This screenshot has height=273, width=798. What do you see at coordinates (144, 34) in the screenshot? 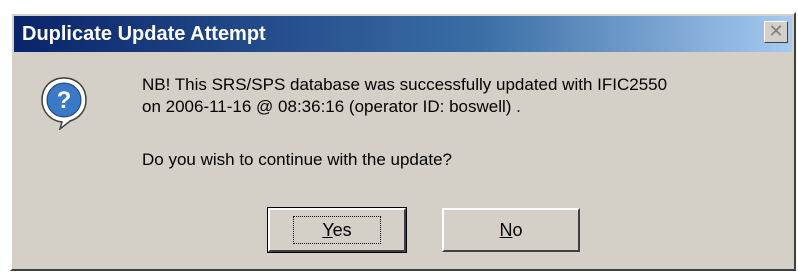
I see `dialog-title: Duplicate Update Attempt` at bounding box center [144, 34].